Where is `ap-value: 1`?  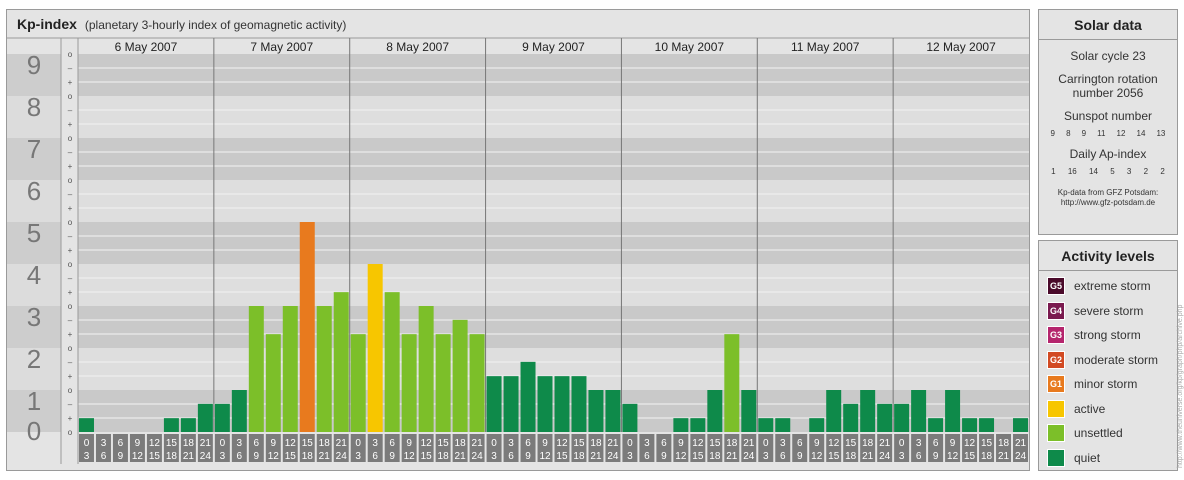 ap-value: 1 is located at coordinates (1053, 171).